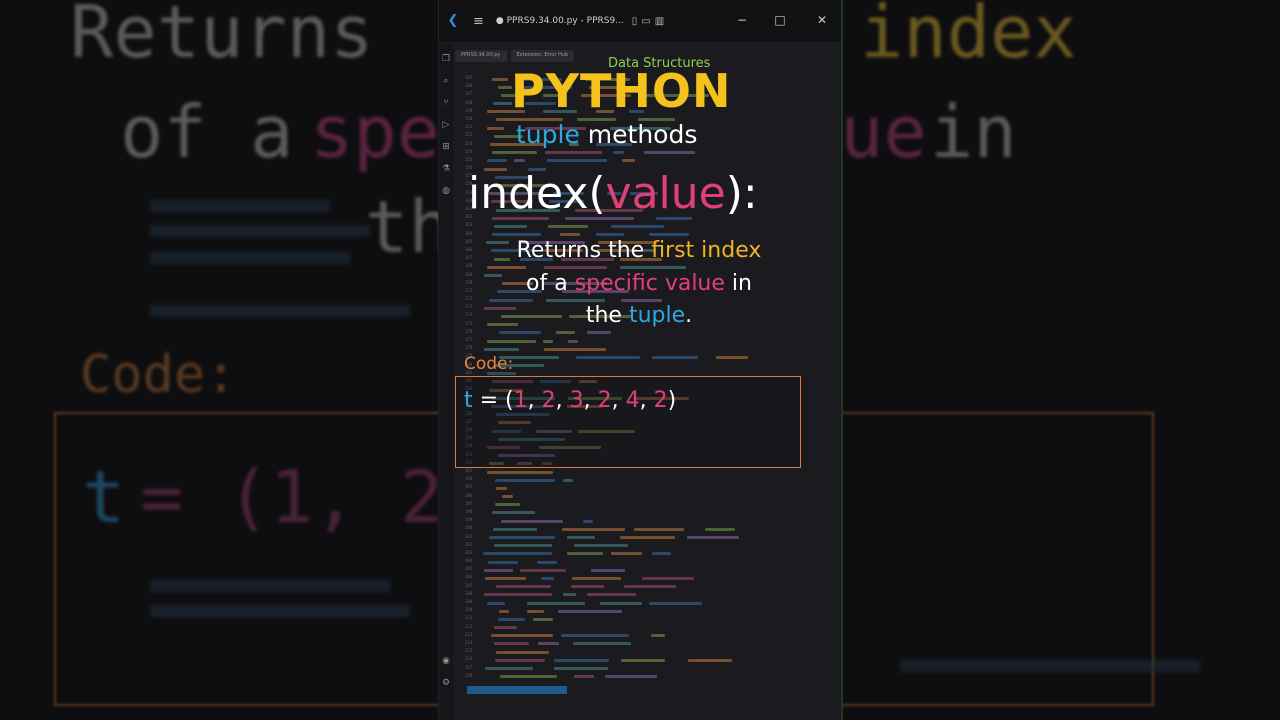  I want to click on layout-icons: ▯▭▥, so click(650, 21).